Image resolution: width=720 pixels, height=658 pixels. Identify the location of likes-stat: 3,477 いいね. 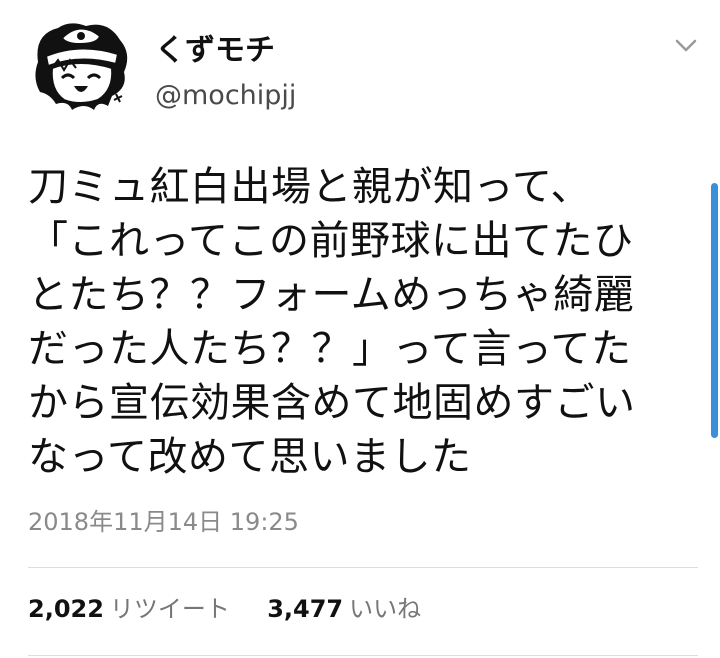
(341, 609).